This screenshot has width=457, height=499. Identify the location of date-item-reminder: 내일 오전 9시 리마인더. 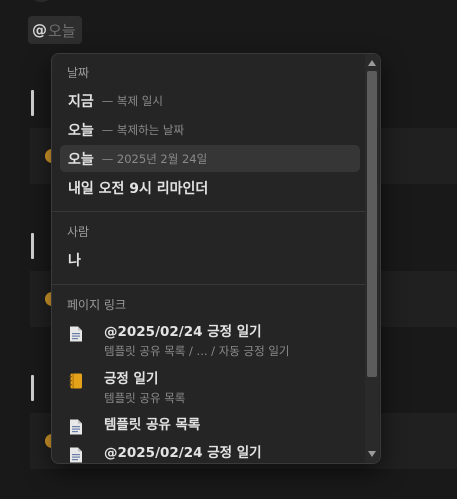
(210, 187).